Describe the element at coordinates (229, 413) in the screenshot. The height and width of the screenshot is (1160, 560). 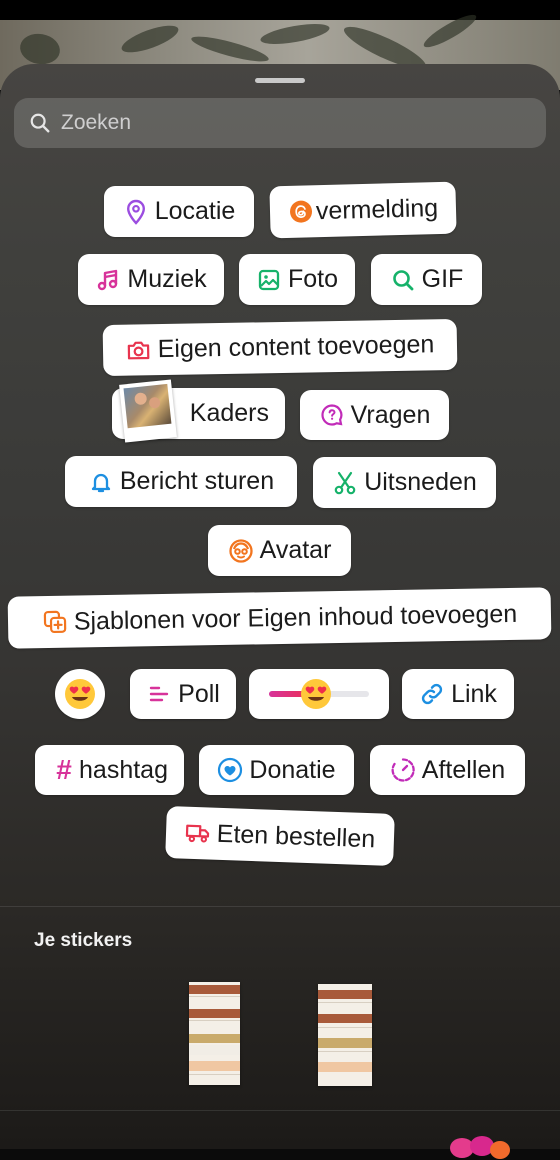
I see `sticker-label: Kaders` at that location.